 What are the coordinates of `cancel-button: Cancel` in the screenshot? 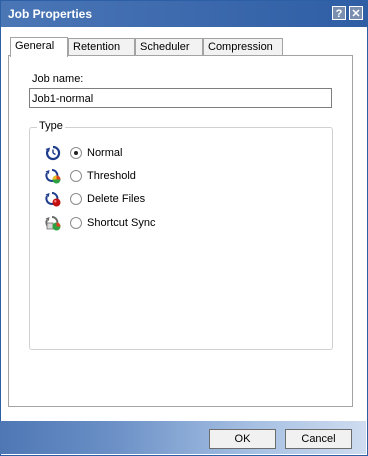 It's located at (318, 439).